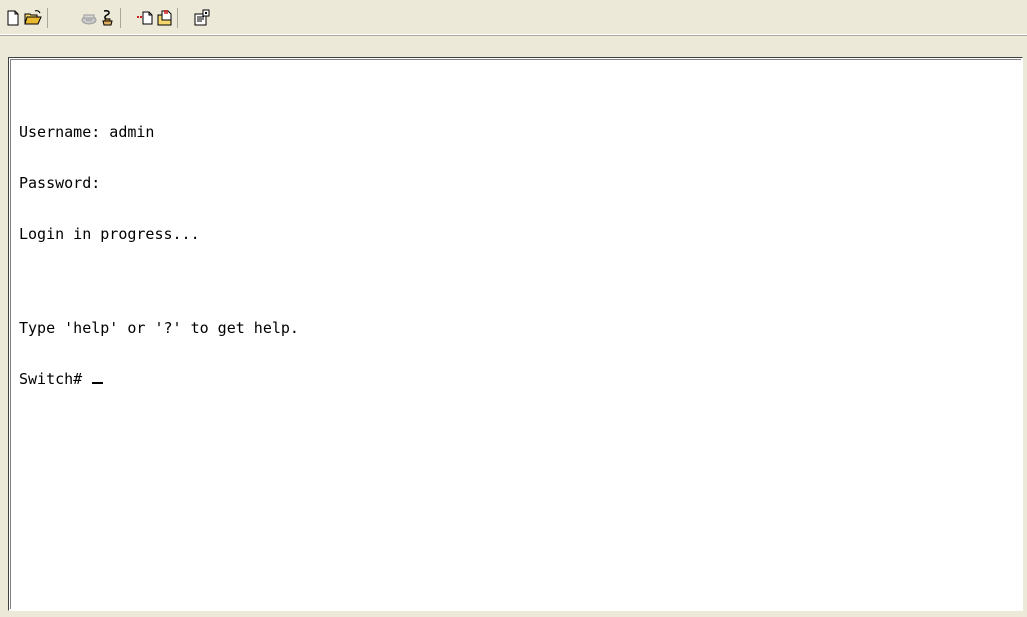  I want to click on command-prompt: Switch#, so click(55, 379).